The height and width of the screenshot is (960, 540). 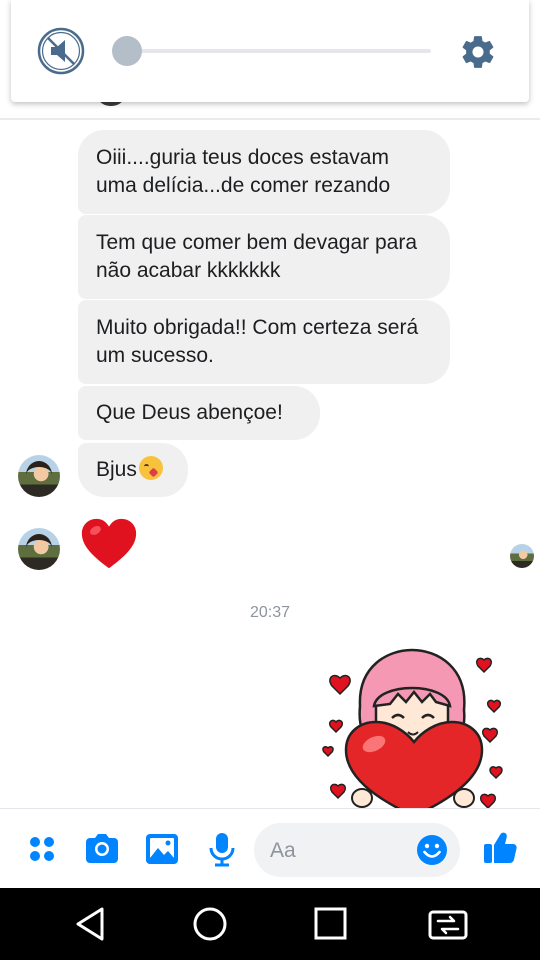 I want to click on microphone-icon, so click(x=222, y=849).